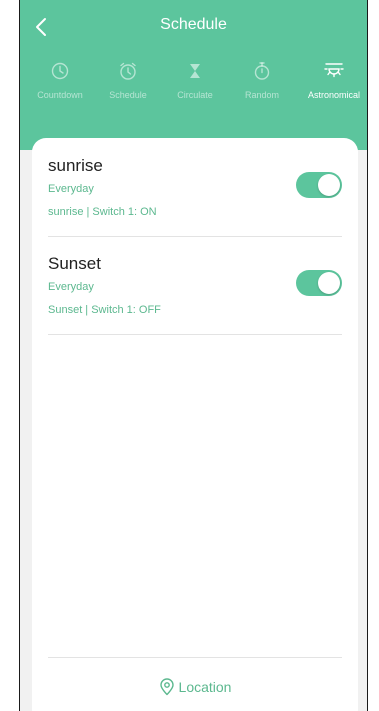 Image resolution: width=379 pixels, height=711 pixels. I want to click on page-title: Schedule, so click(193, 24).